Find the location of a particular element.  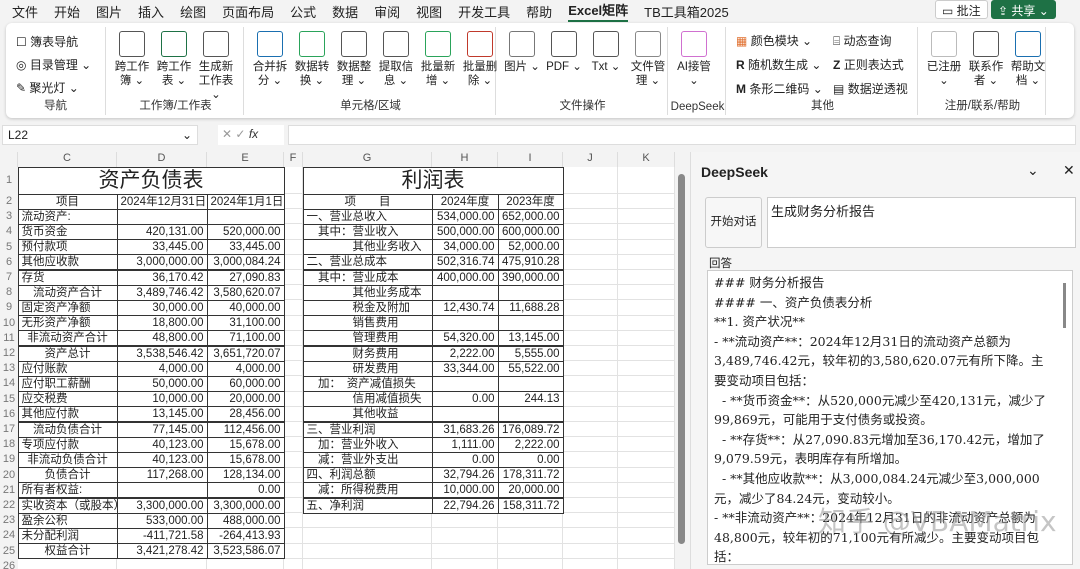

dynamic-query-button: ⌸ 动态查询 is located at coordinates (862, 40).